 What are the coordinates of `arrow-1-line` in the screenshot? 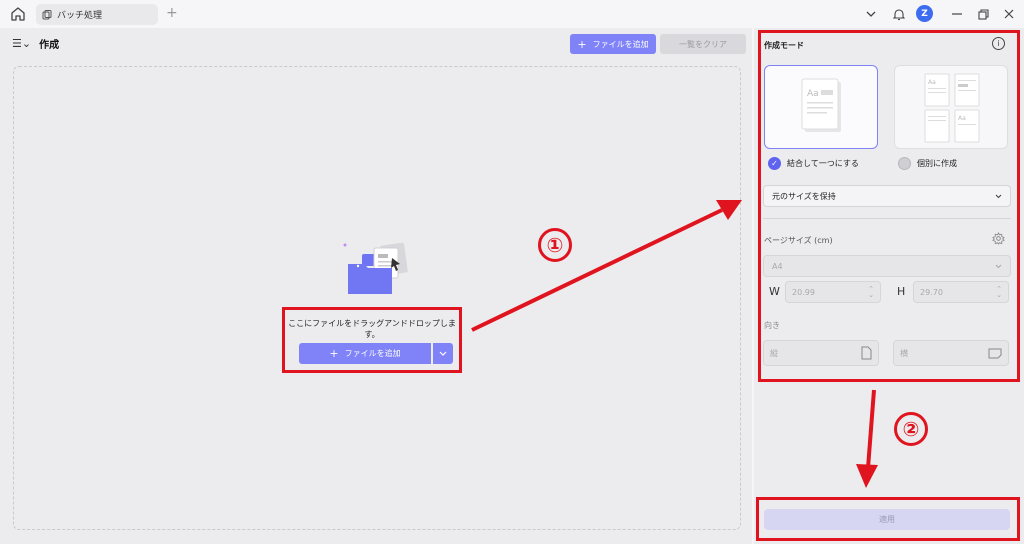 It's located at (597, 270).